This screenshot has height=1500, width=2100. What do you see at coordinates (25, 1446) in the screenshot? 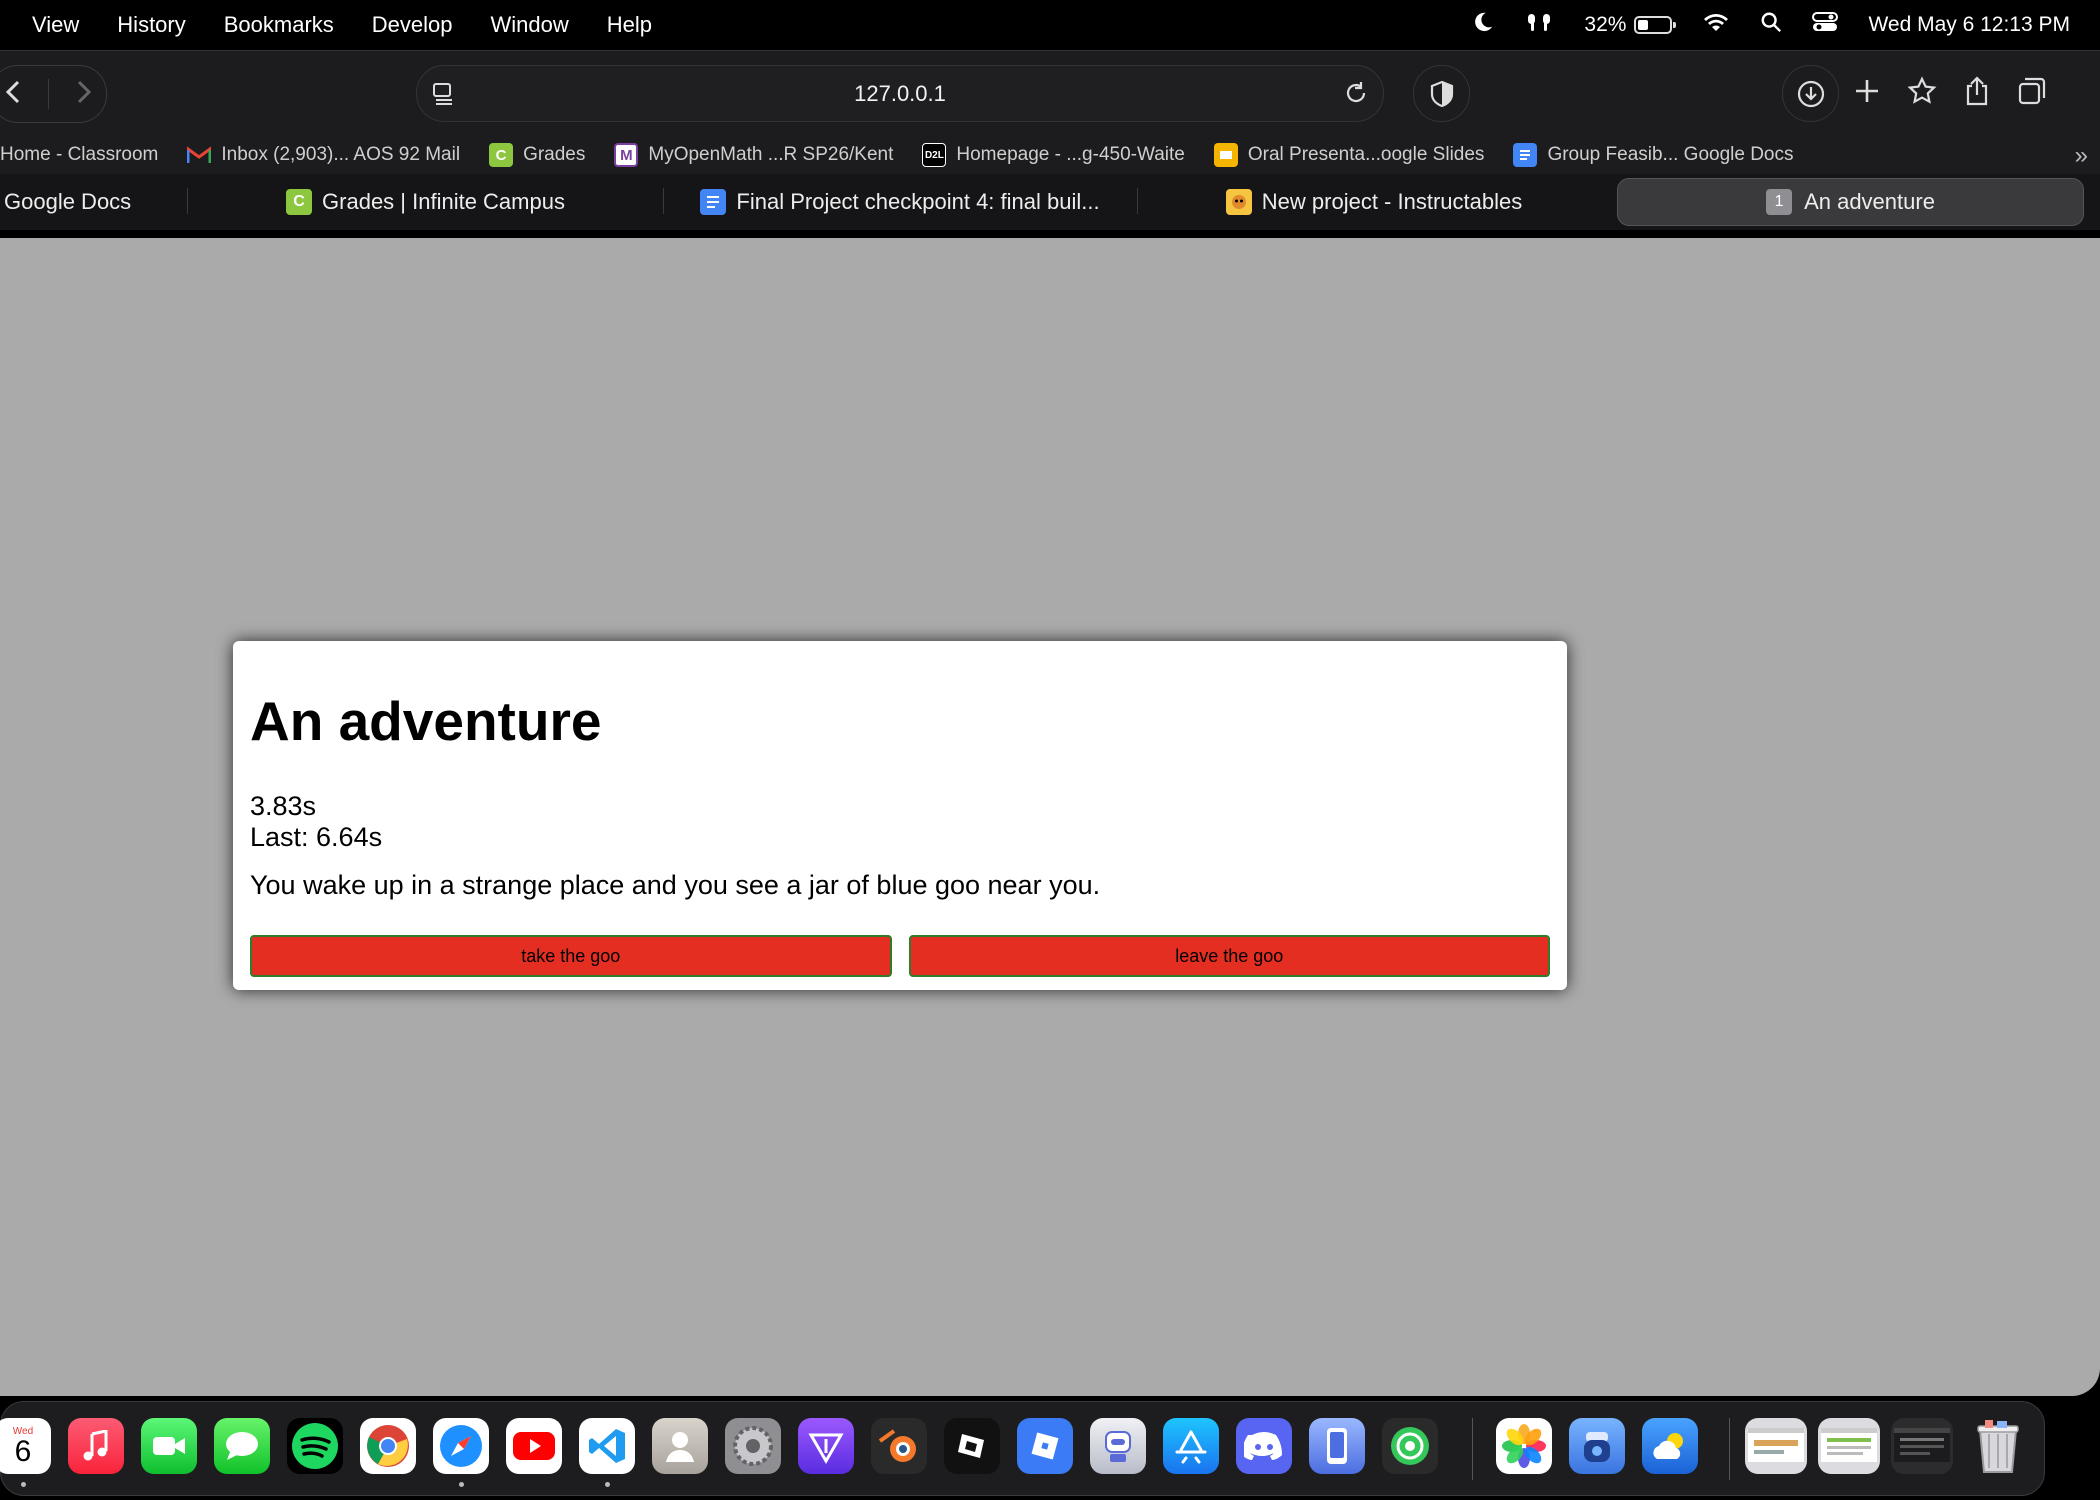
I see `calendar-app-icon: Wed 6` at bounding box center [25, 1446].